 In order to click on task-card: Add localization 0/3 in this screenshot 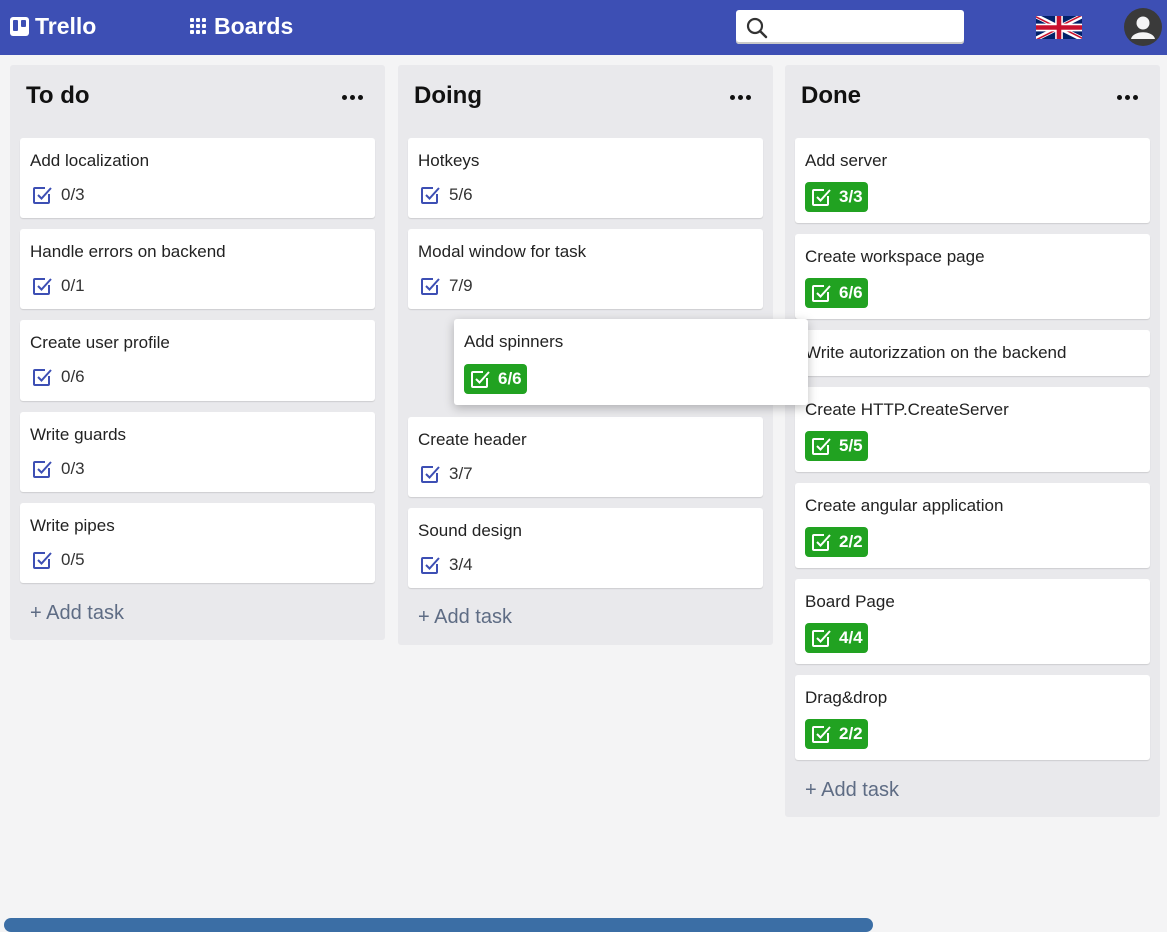, I will do `click(197, 178)`.